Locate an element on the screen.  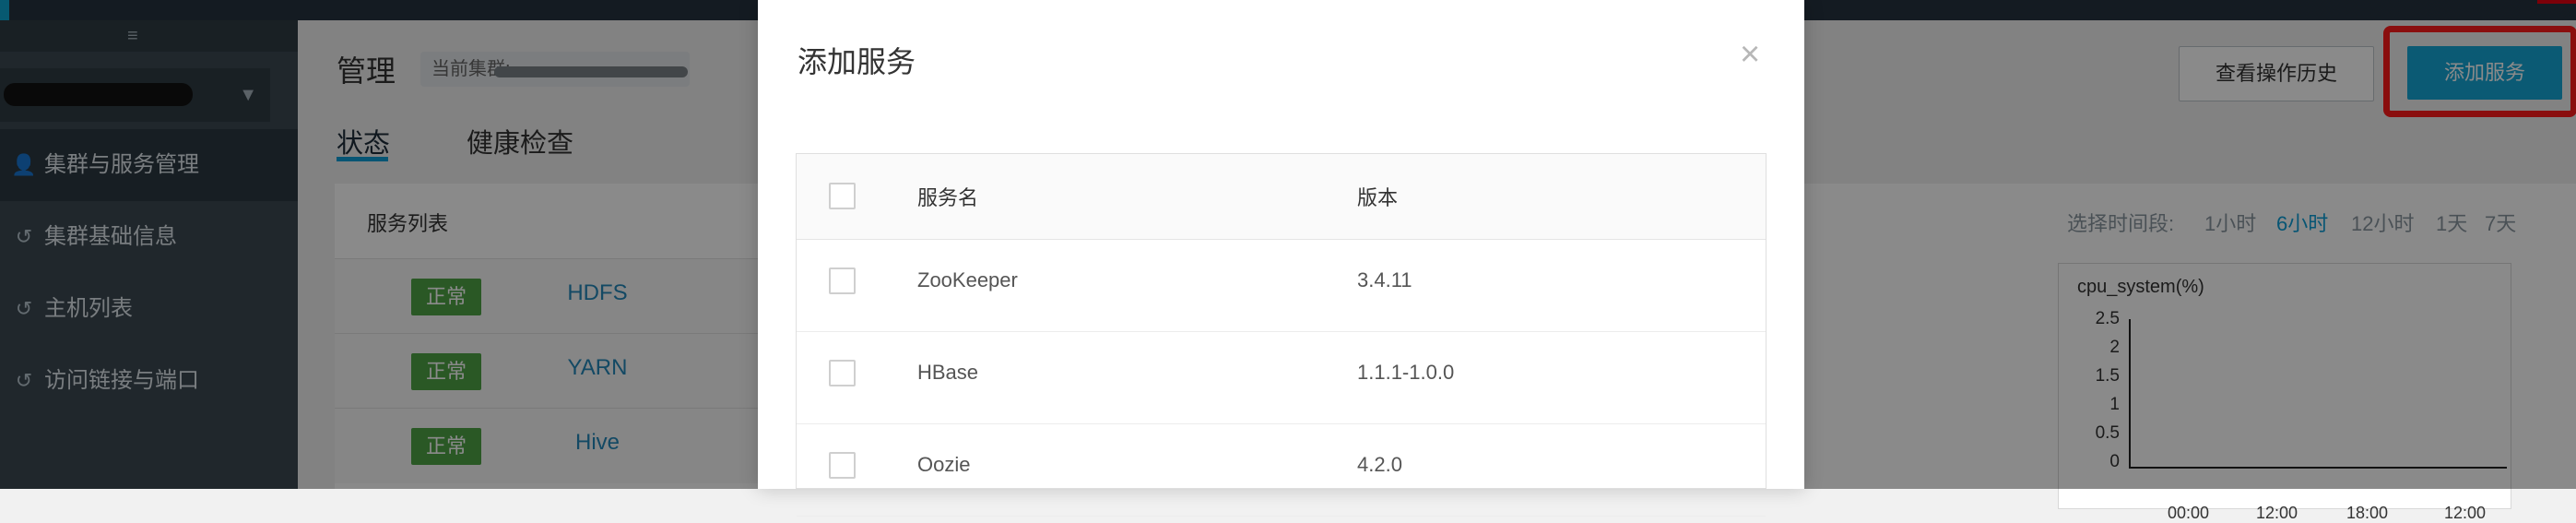
table-header: 服务名 版本 is located at coordinates (1281, 197).